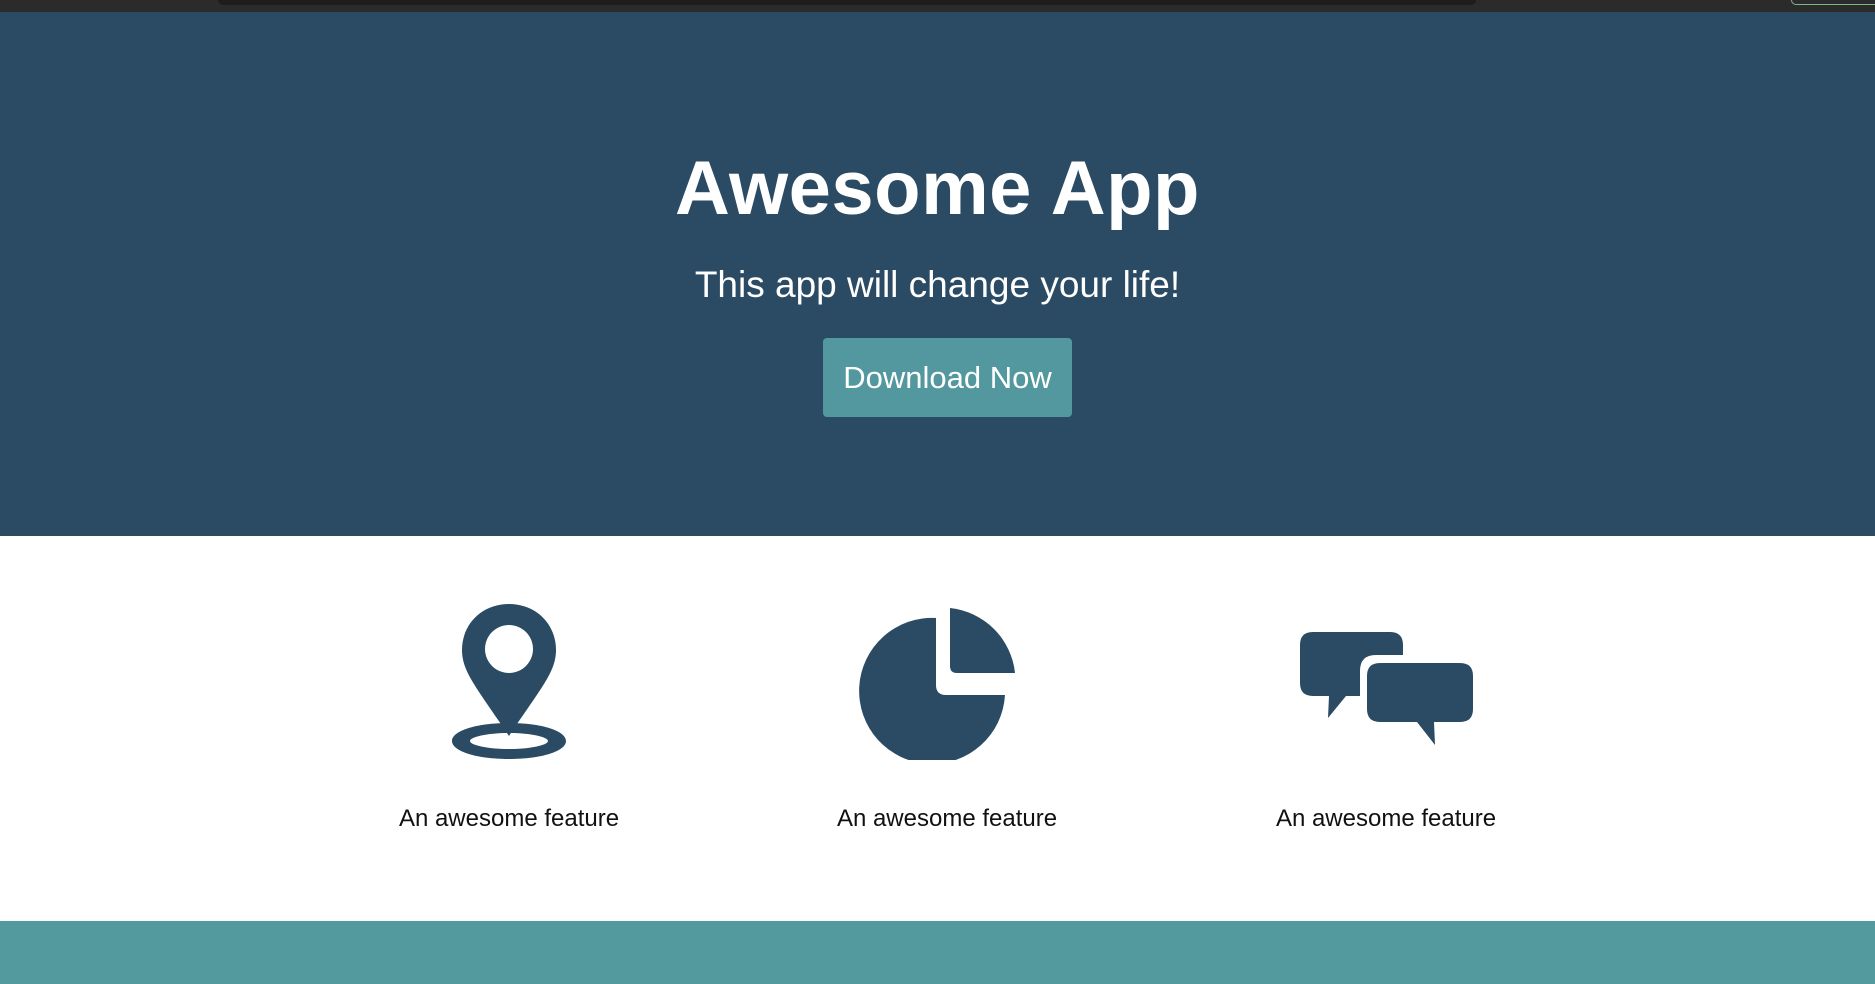 Image resolution: width=1875 pixels, height=984 pixels. I want to click on footer-band, so click(937, 952).